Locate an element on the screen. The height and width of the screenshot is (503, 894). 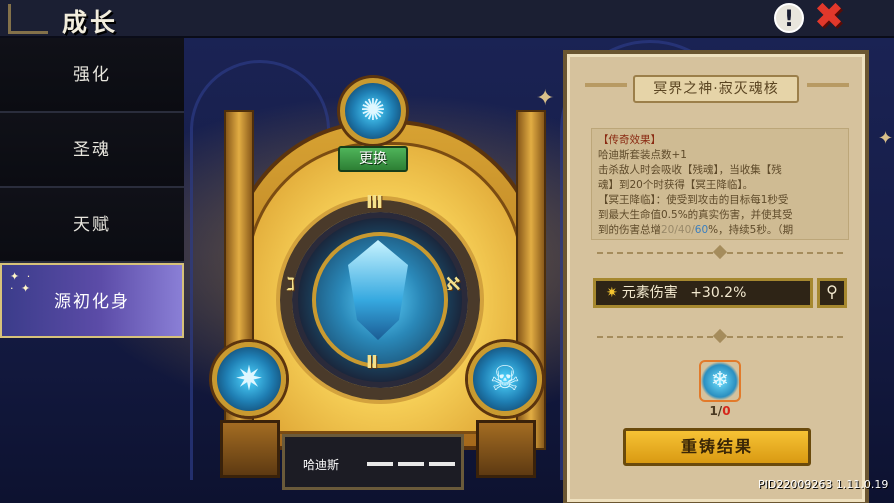
menu-item-label: 圣魂 is located at coordinates (92, 150).